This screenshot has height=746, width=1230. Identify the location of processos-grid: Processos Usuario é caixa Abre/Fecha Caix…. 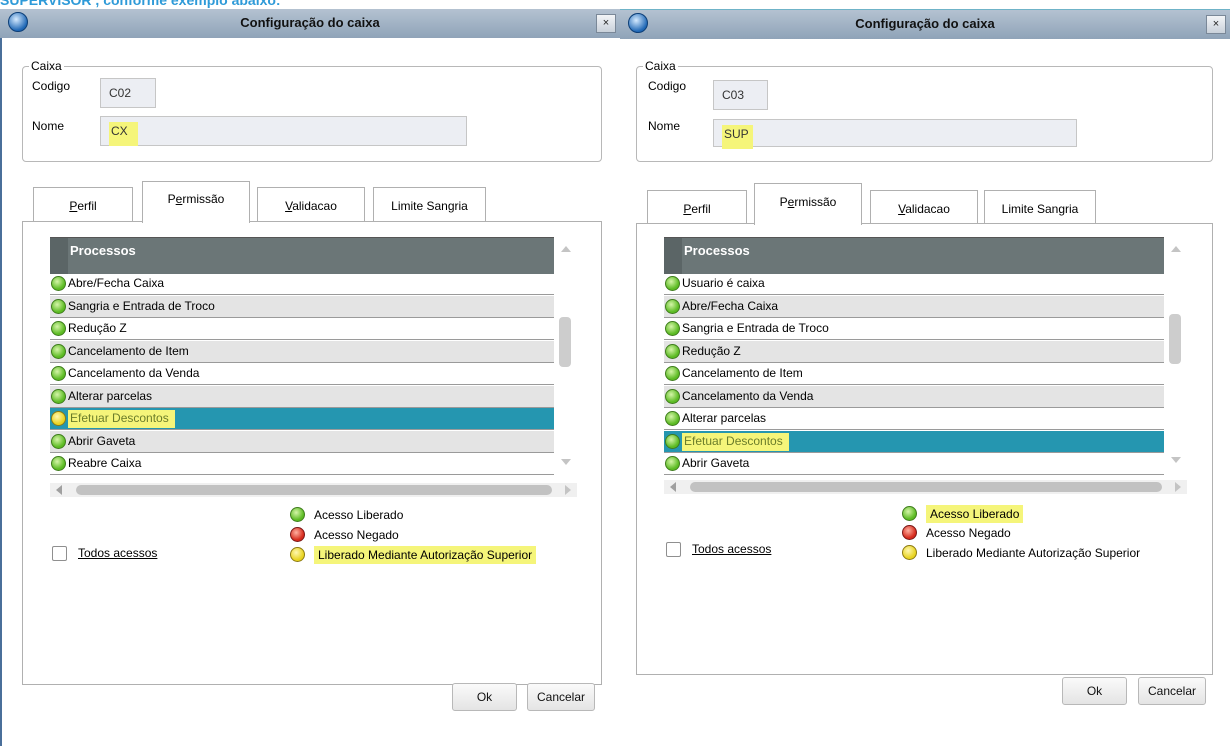
(914, 356).